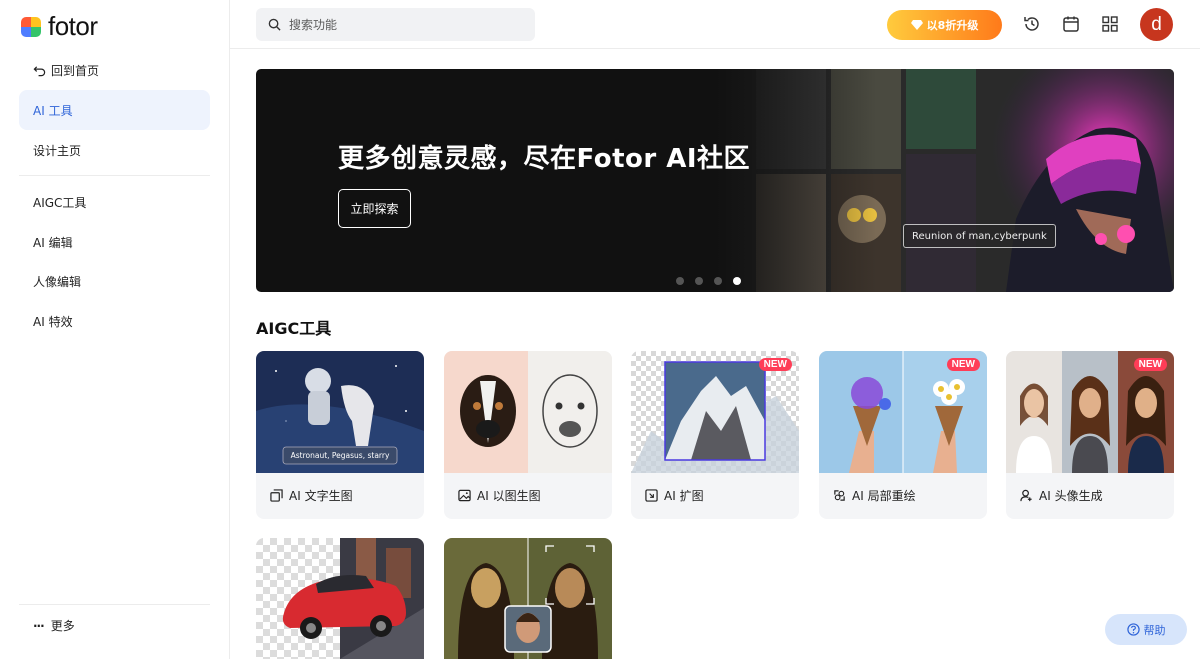 The width and height of the screenshot is (1200, 659). Describe the element at coordinates (945, 180) in the screenshot. I see `banner-collage-image` at that location.